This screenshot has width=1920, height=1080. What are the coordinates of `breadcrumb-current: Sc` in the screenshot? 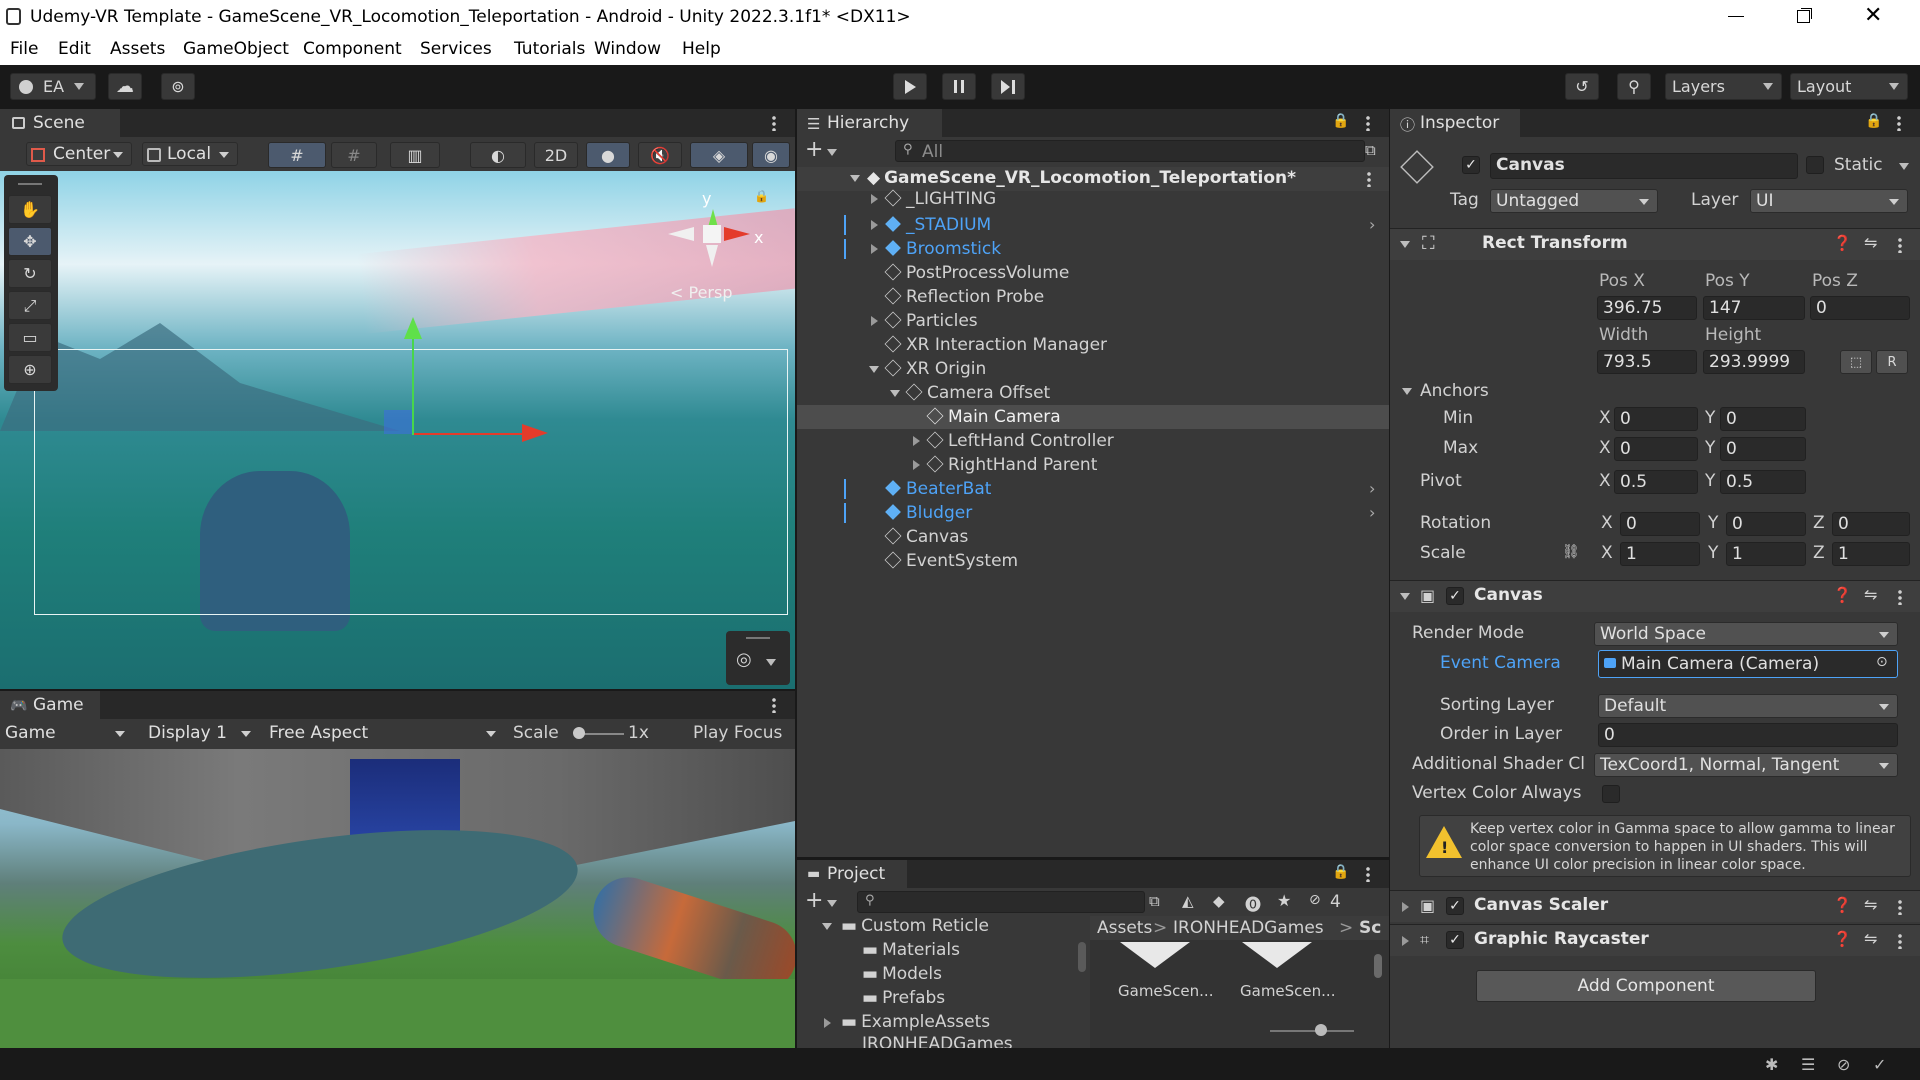 It's located at (1370, 928).